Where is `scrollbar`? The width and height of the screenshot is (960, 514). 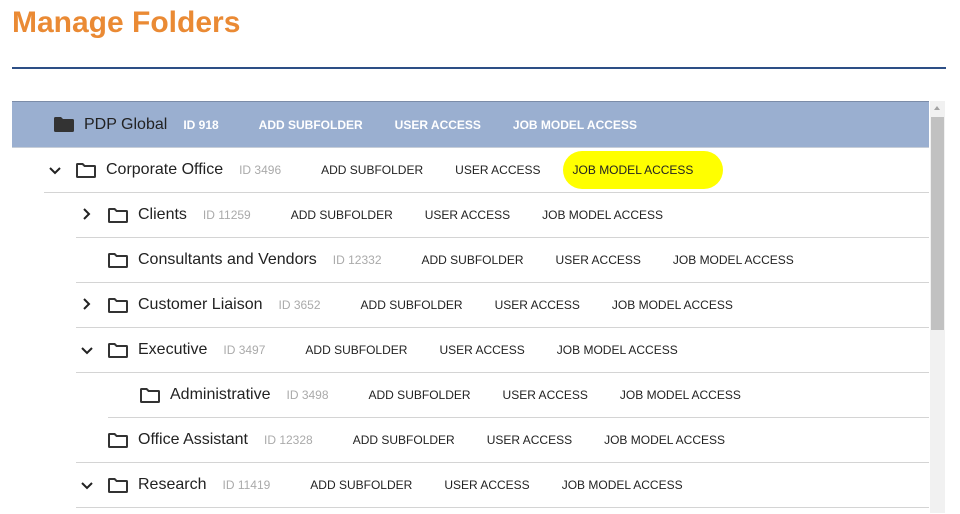
scrollbar is located at coordinates (937, 307).